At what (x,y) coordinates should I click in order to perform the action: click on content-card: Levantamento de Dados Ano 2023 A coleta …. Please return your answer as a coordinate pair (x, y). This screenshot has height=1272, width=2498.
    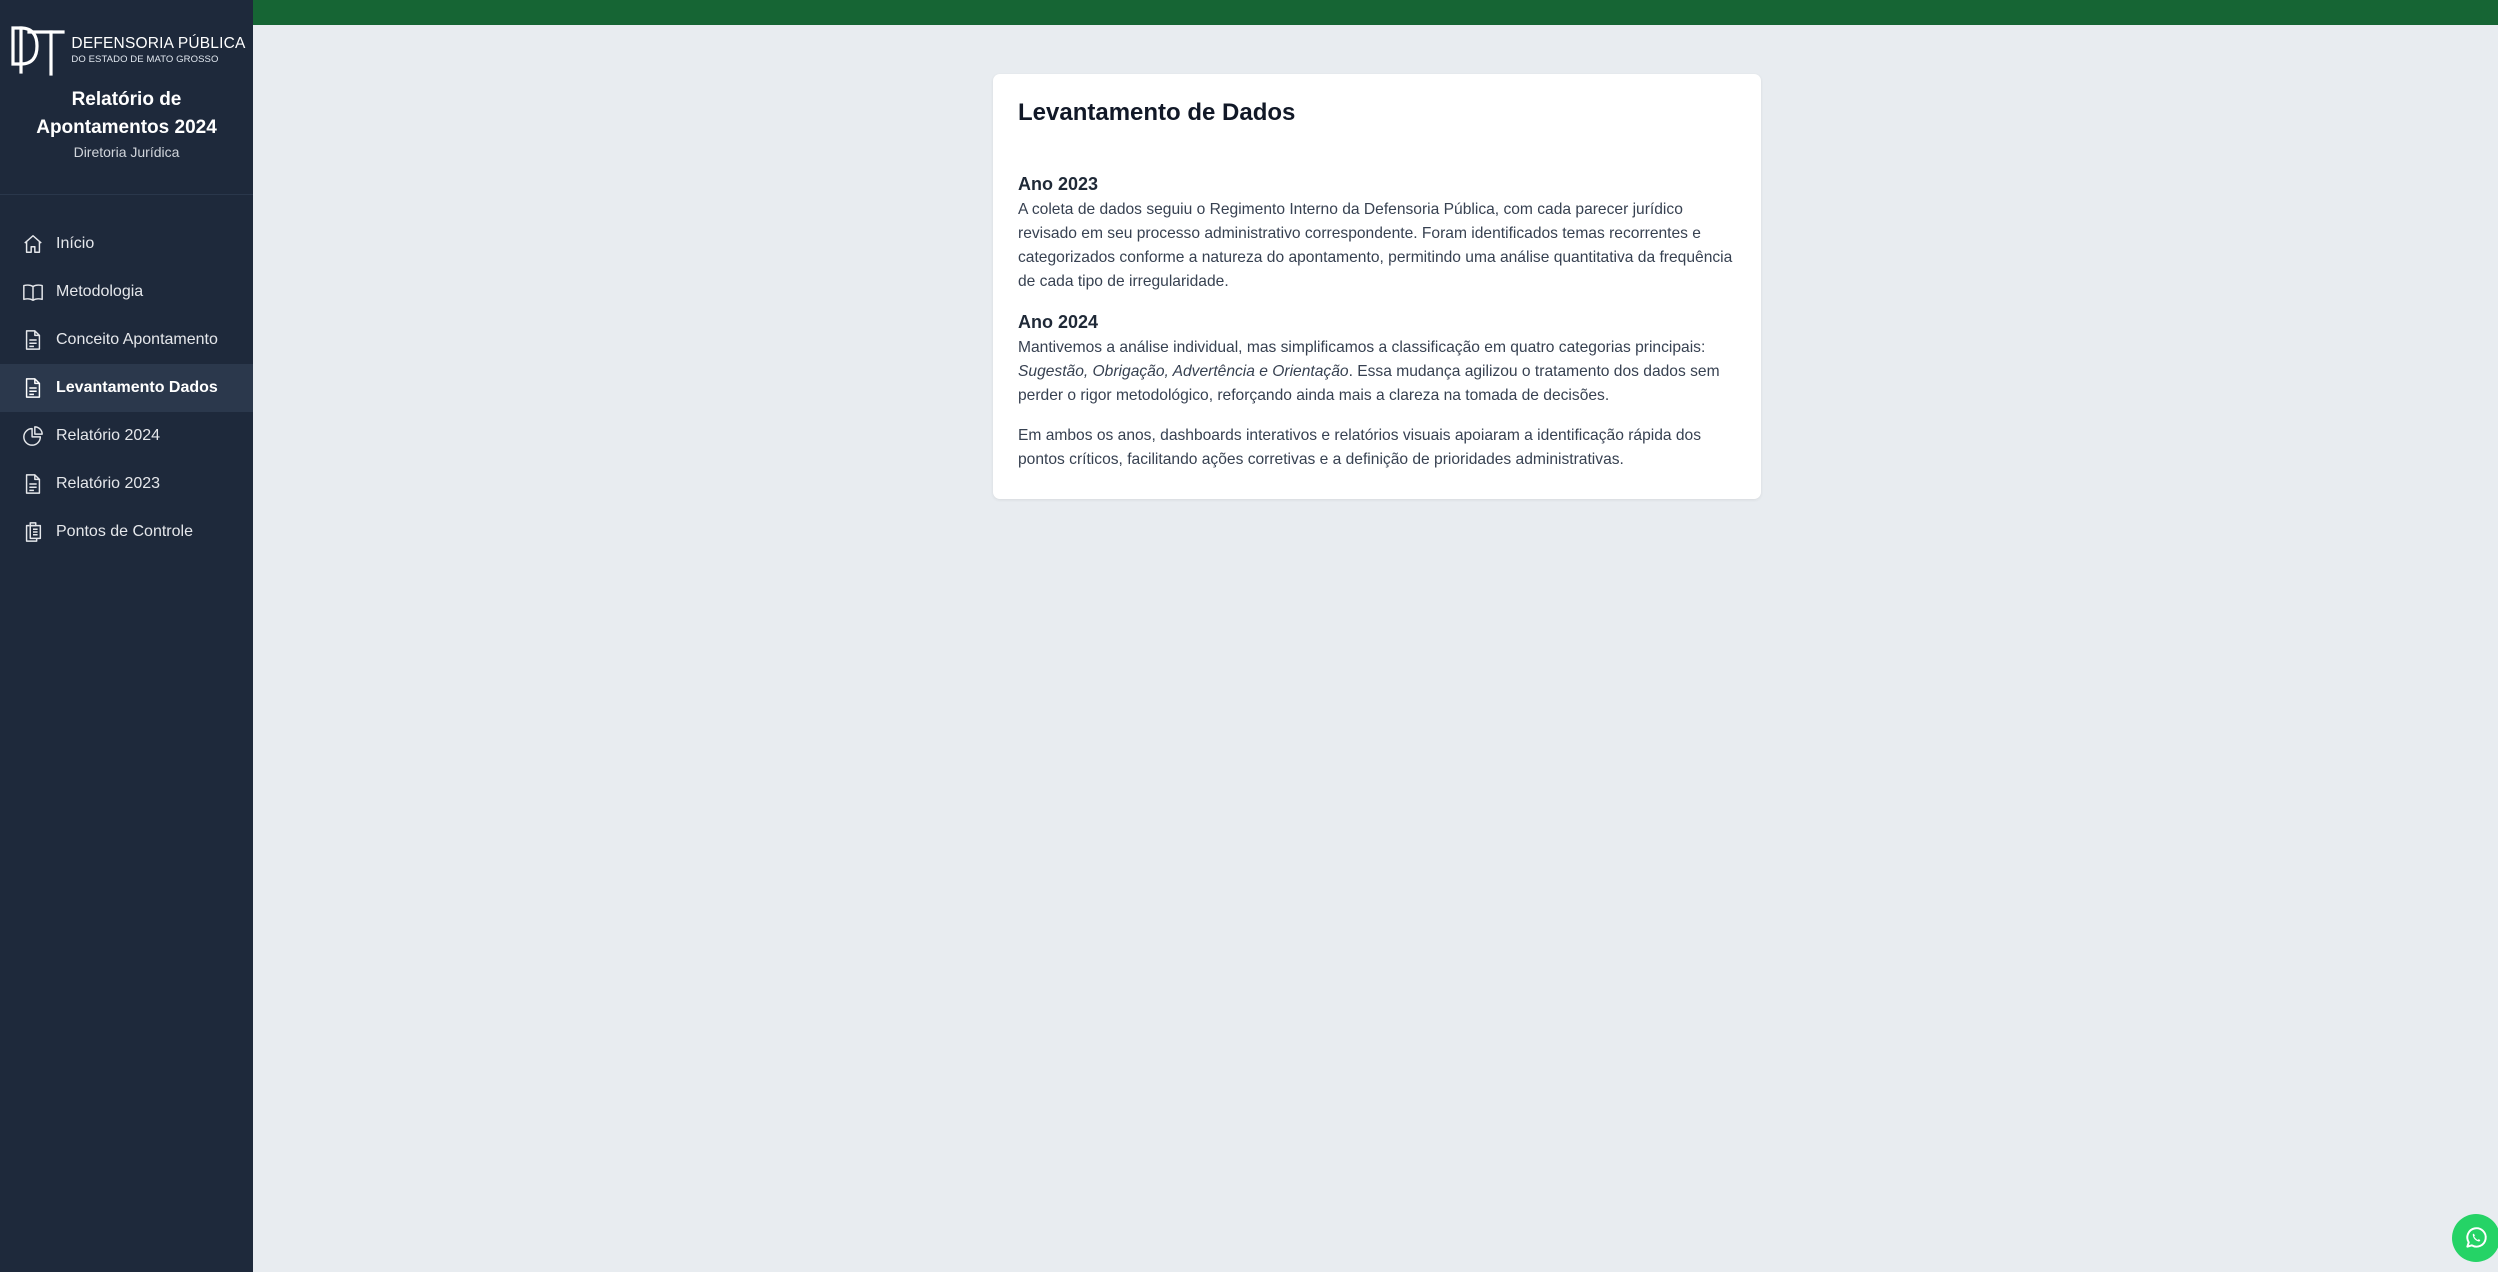
    Looking at the image, I should click on (1377, 286).